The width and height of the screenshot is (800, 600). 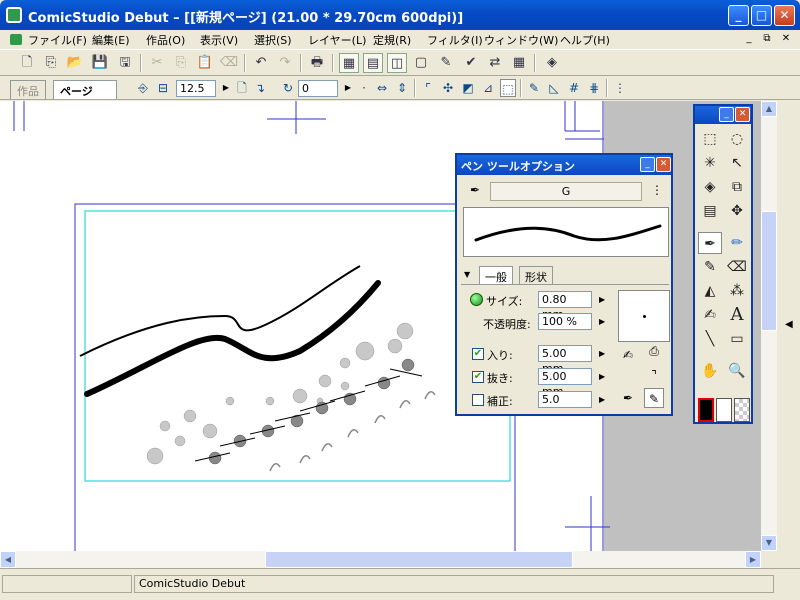 What do you see at coordinates (761, 15) in the screenshot?
I see `maximize-button: □` at bounding box center [761, 15].